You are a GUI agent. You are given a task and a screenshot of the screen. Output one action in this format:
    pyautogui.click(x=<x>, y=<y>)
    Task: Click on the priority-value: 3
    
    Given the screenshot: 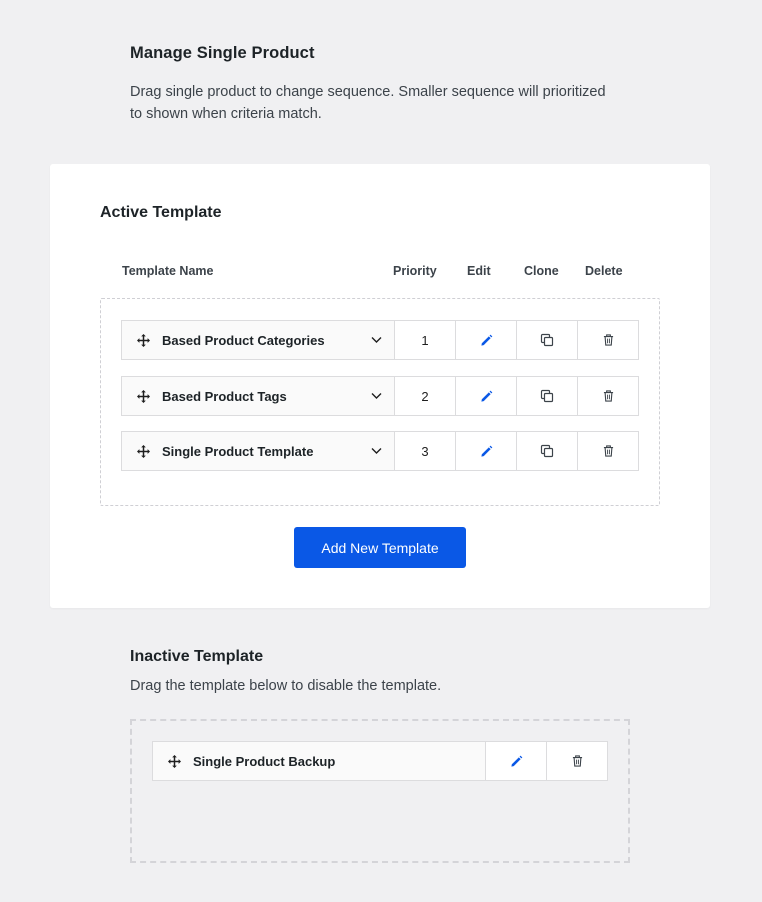 What is the action you would take?
    pyautogui.click(x=425, y=451)
    